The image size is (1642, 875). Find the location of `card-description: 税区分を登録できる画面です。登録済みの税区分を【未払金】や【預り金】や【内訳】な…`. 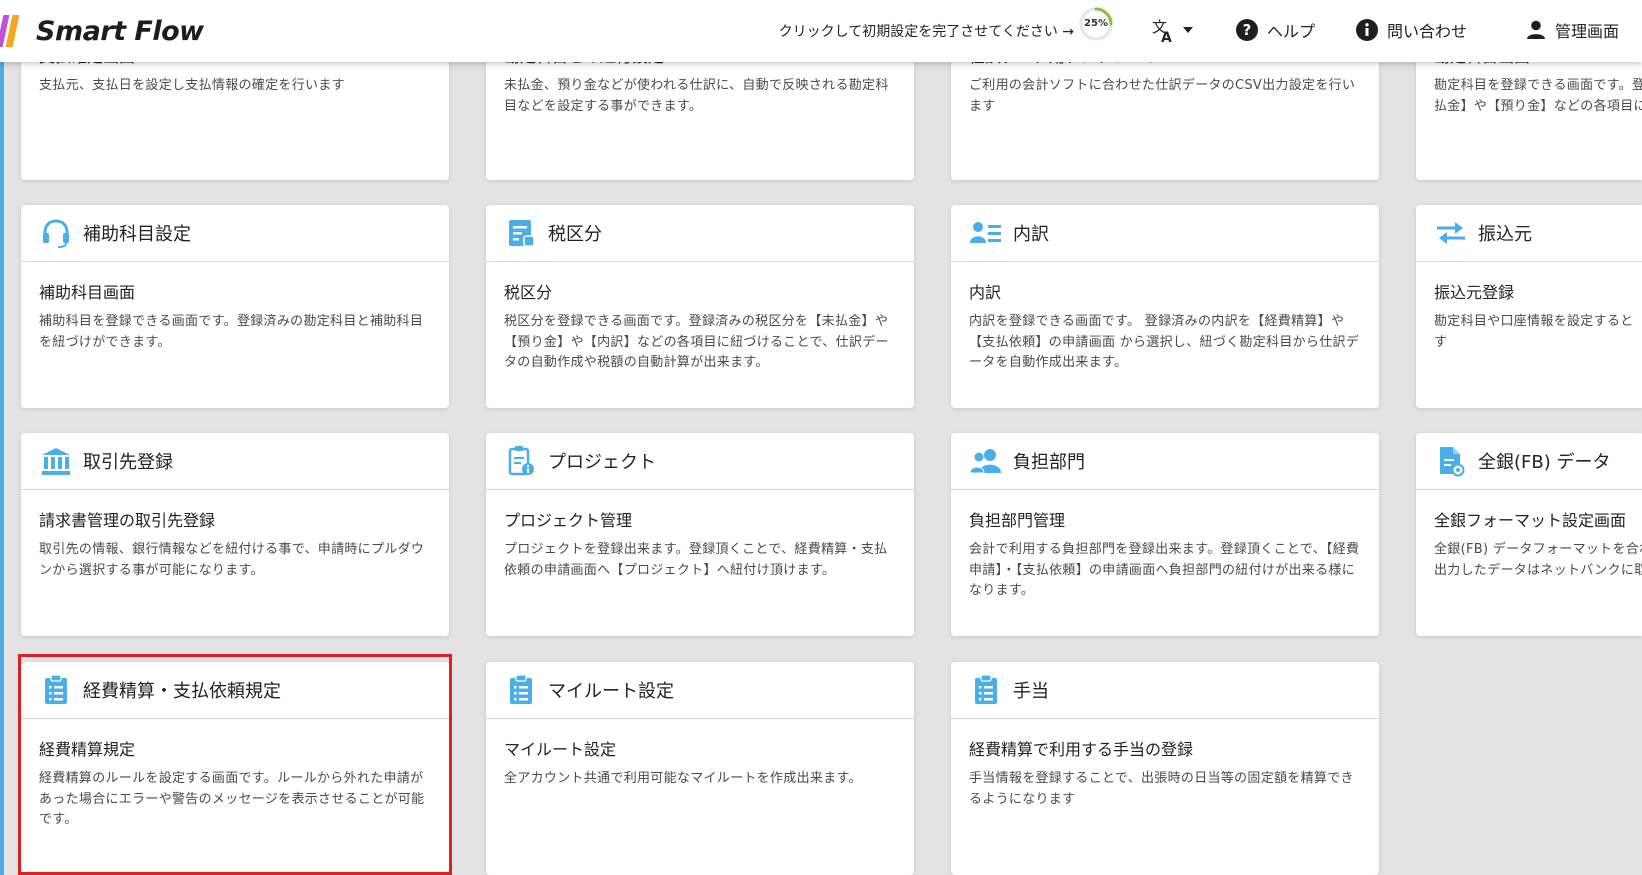

card-description: 税区分を登録できる画面です。登録済みの税区分を【未払金】や【預り金】や【内訳】な… is located at coordinates (696, 342).